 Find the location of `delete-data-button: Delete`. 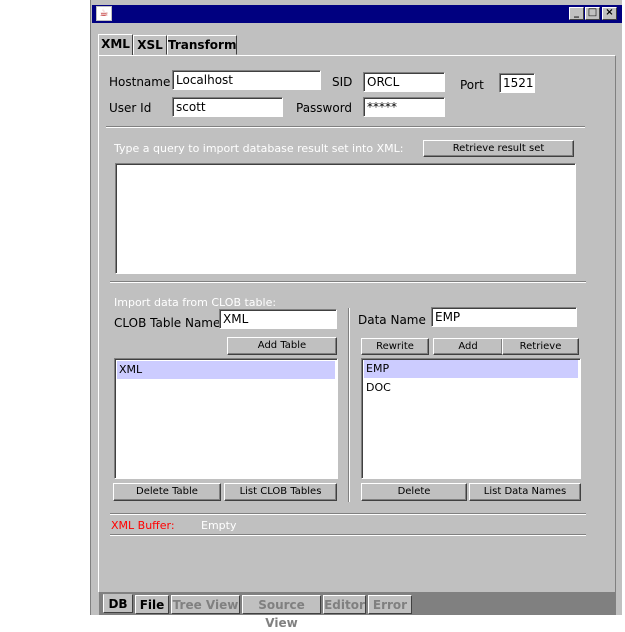

delete-data-button: Delete is located at coordinates (414, 492).